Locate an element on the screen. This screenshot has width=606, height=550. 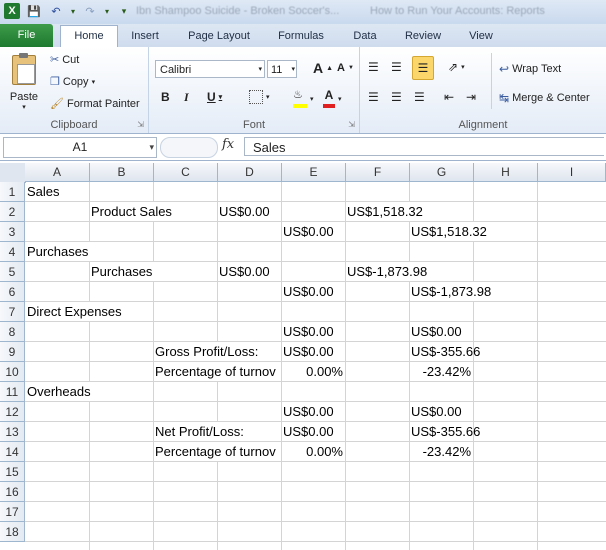
name-box-dropdown-icon: ▾ is located at coordinates (151, 147).